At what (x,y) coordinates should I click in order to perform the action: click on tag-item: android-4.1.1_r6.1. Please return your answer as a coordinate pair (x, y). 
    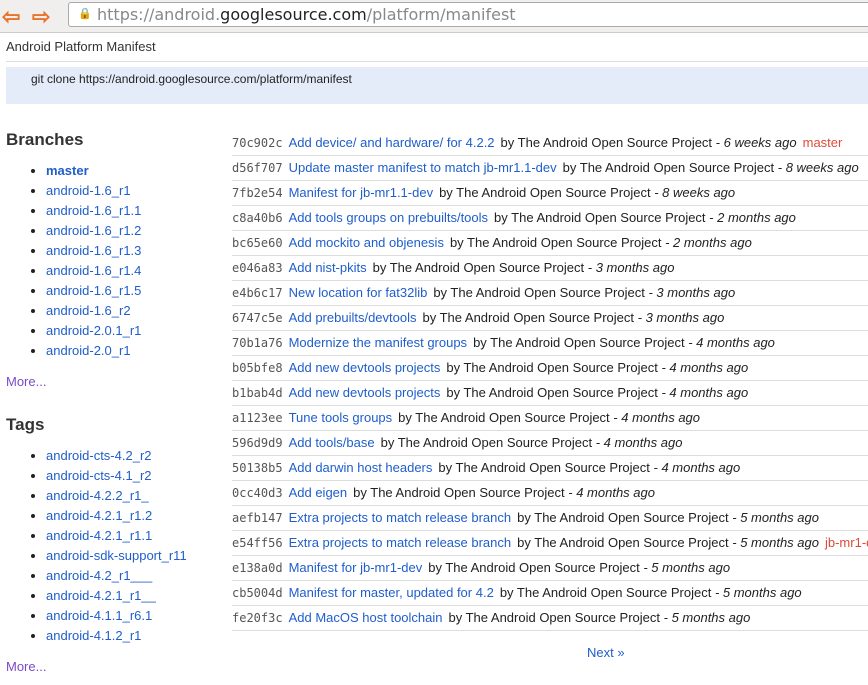
    Looking at the image, I should click on (116, 616).